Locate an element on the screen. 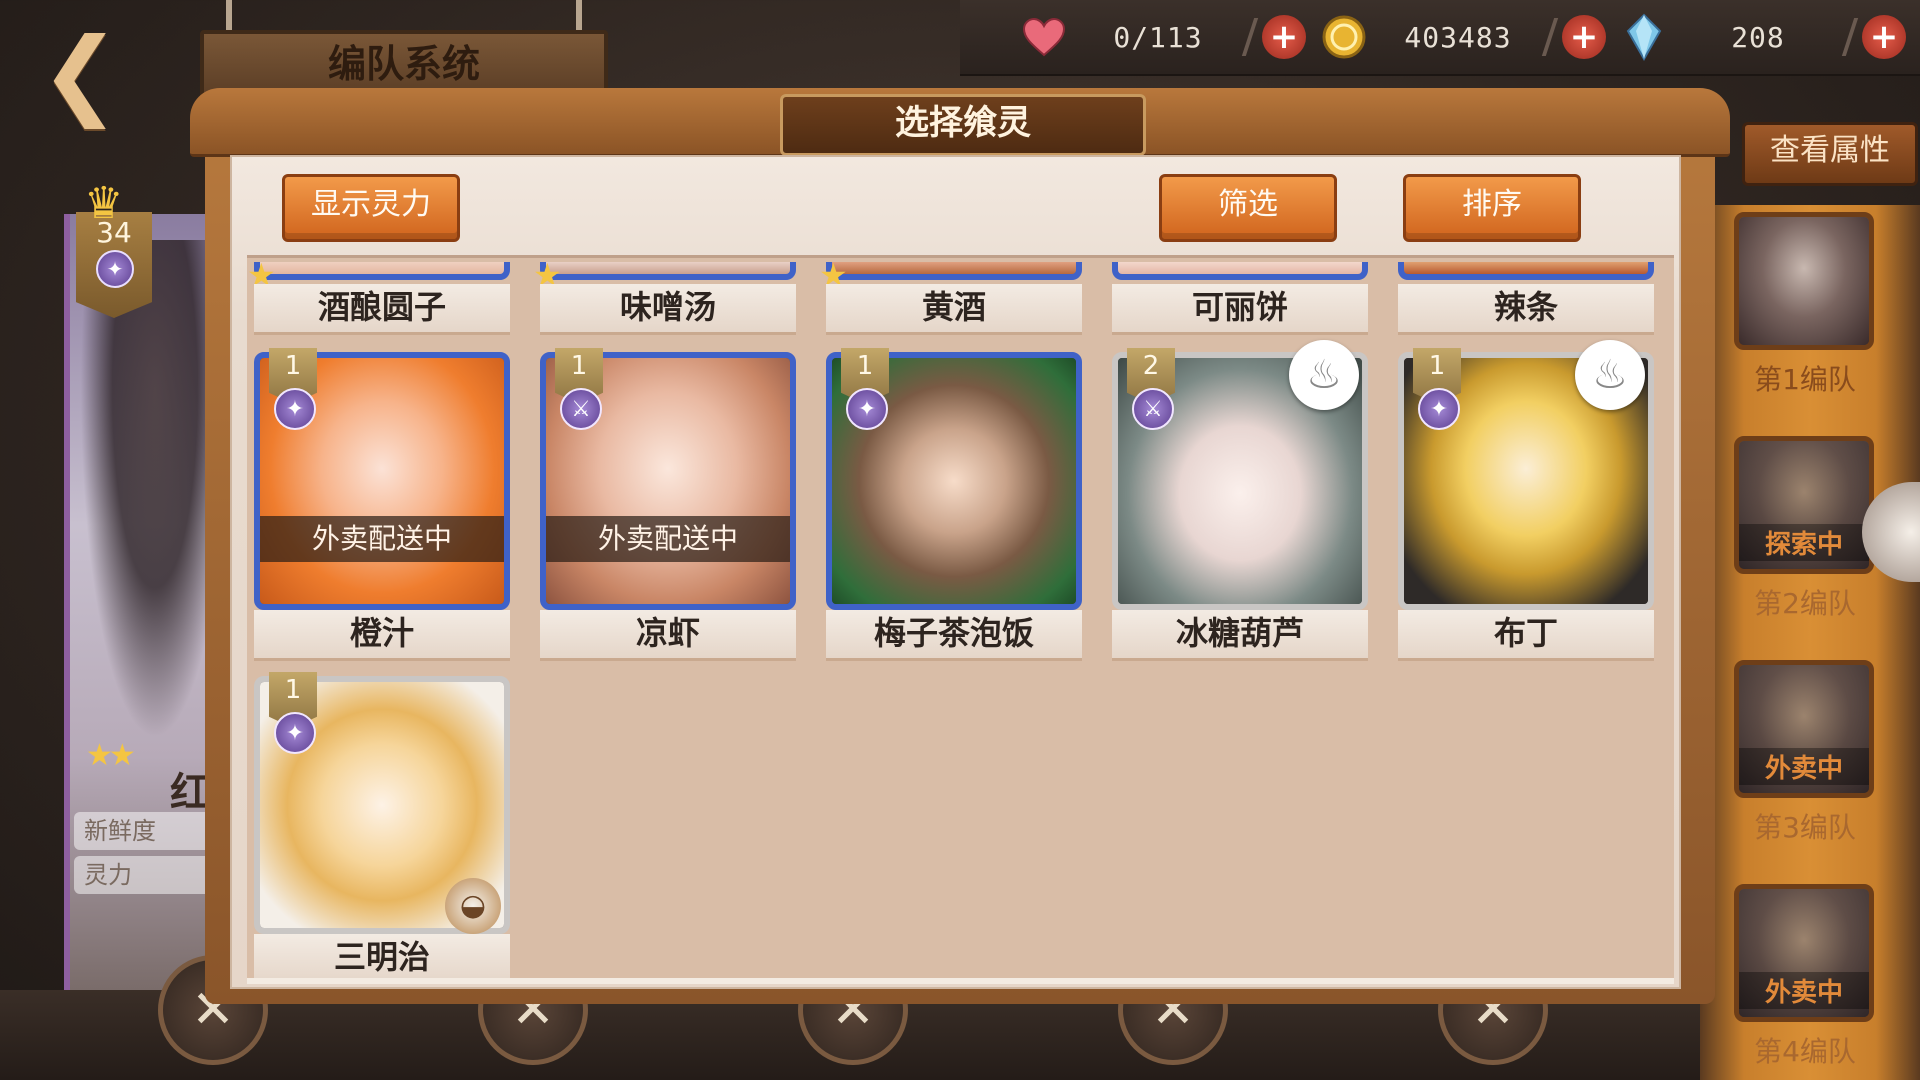 This screenshot has width=1920, height=1080. nest-icon: ◒ is located at coordinates (473, 906).